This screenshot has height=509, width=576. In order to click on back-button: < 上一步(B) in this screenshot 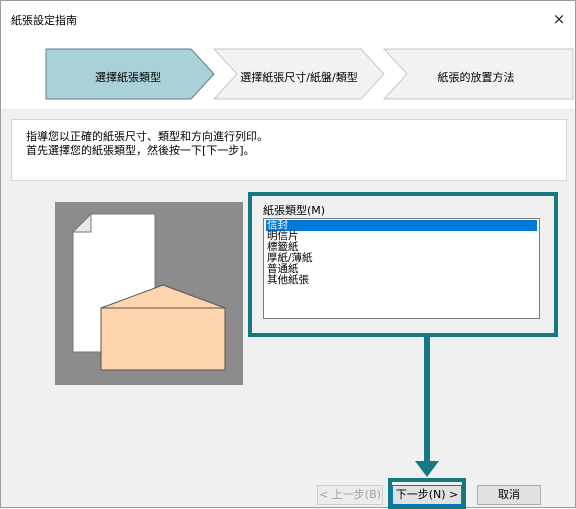, I will do `click(350, 495)`.